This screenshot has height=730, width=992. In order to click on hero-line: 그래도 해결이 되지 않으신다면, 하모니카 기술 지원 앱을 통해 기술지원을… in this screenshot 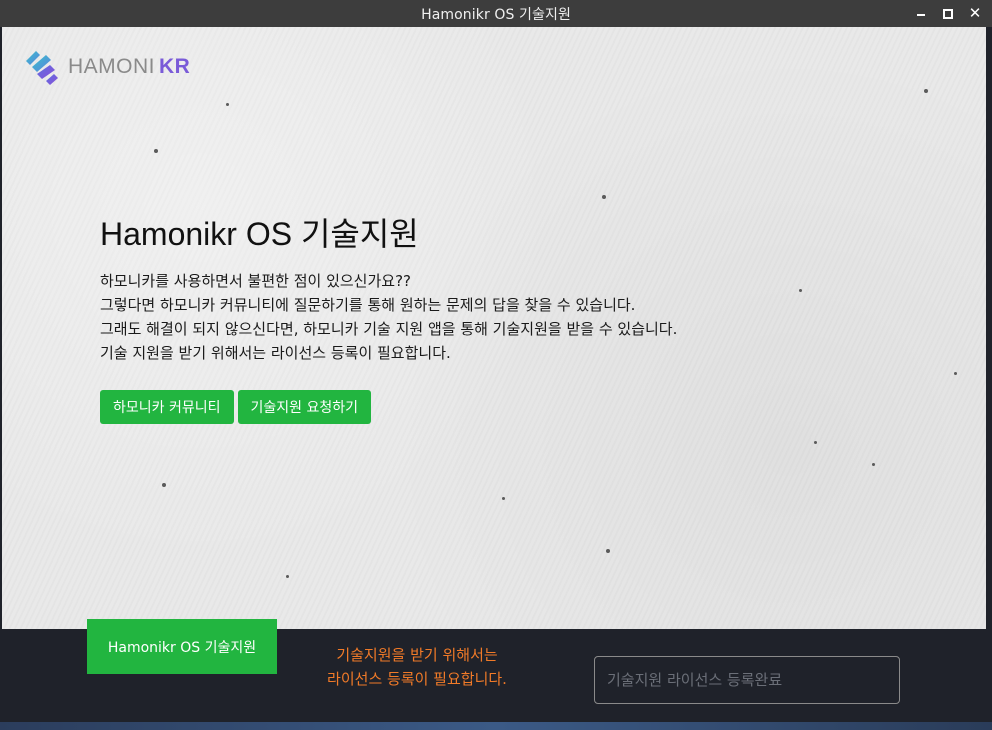, I will do `click(389, 329)`.